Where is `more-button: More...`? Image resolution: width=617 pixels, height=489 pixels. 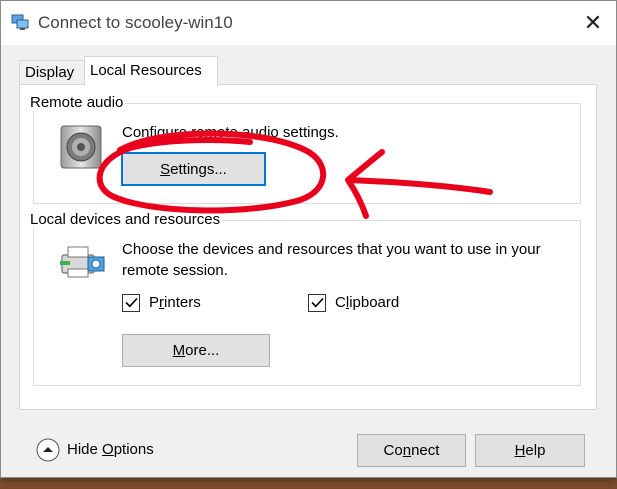
more-button: More... is located at coordinates (196, 350).